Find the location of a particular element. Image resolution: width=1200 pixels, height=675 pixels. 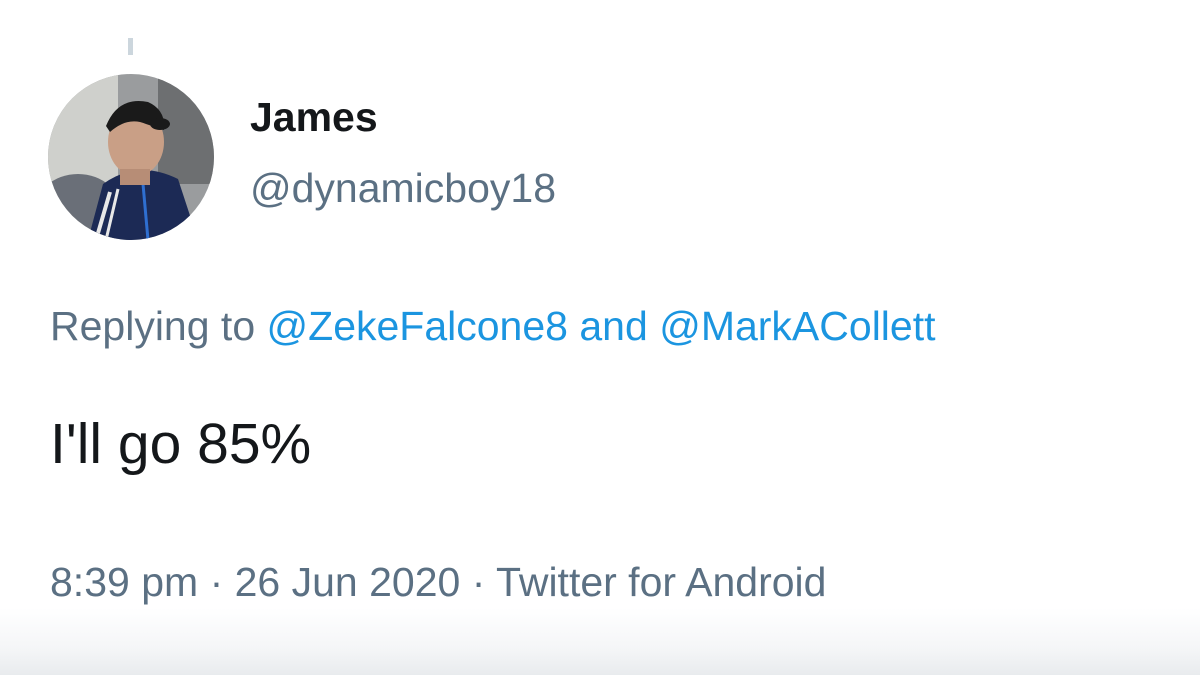

mention-link-markacollett: @MarkACollett is located at coordinates (797, 326).